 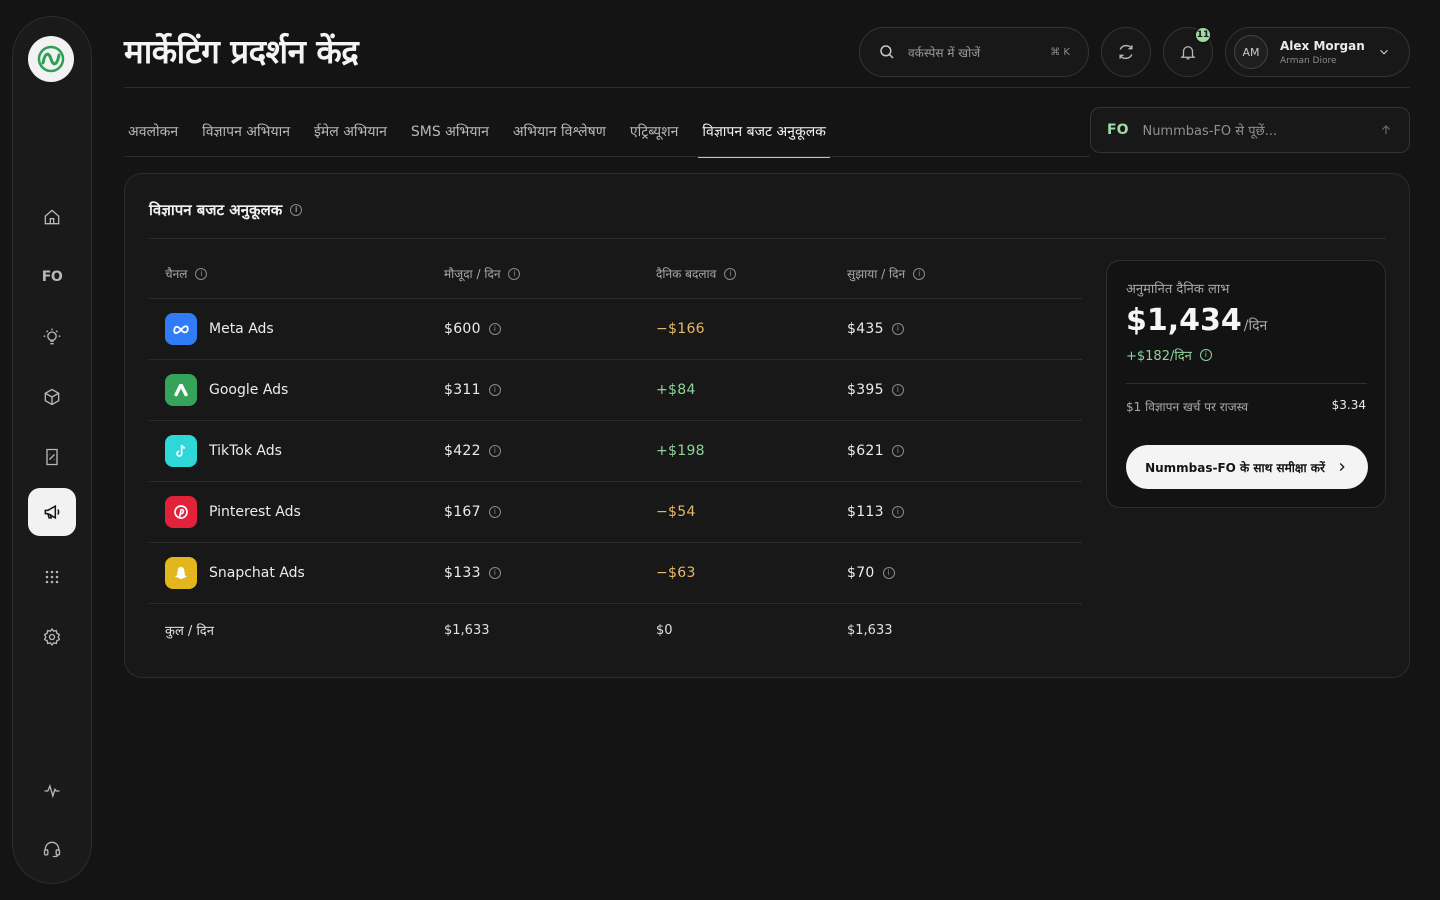 What do you see at coordinates (563, 134) in the screenshot?
I see `tab-campaign-analytics: अभियान विश्लेषण` at bounding box center [563, 134].